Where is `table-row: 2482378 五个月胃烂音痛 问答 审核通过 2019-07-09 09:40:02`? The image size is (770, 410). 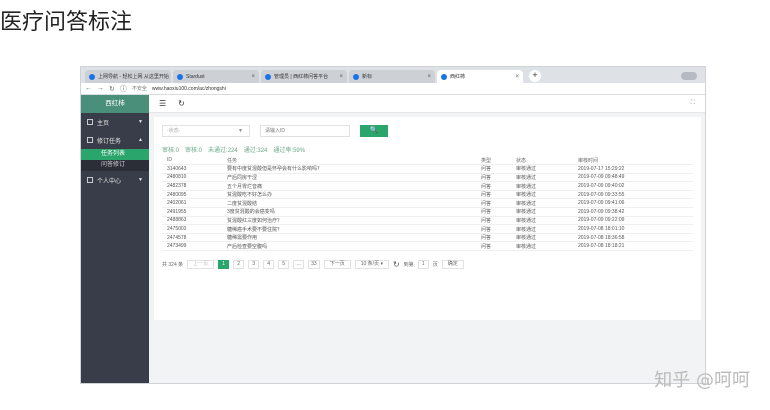
table-row: 2482378 五个月胃烂音痛 问答 审核通过 2019-07-09 09:40:02 is located at coordinates (427, 186).